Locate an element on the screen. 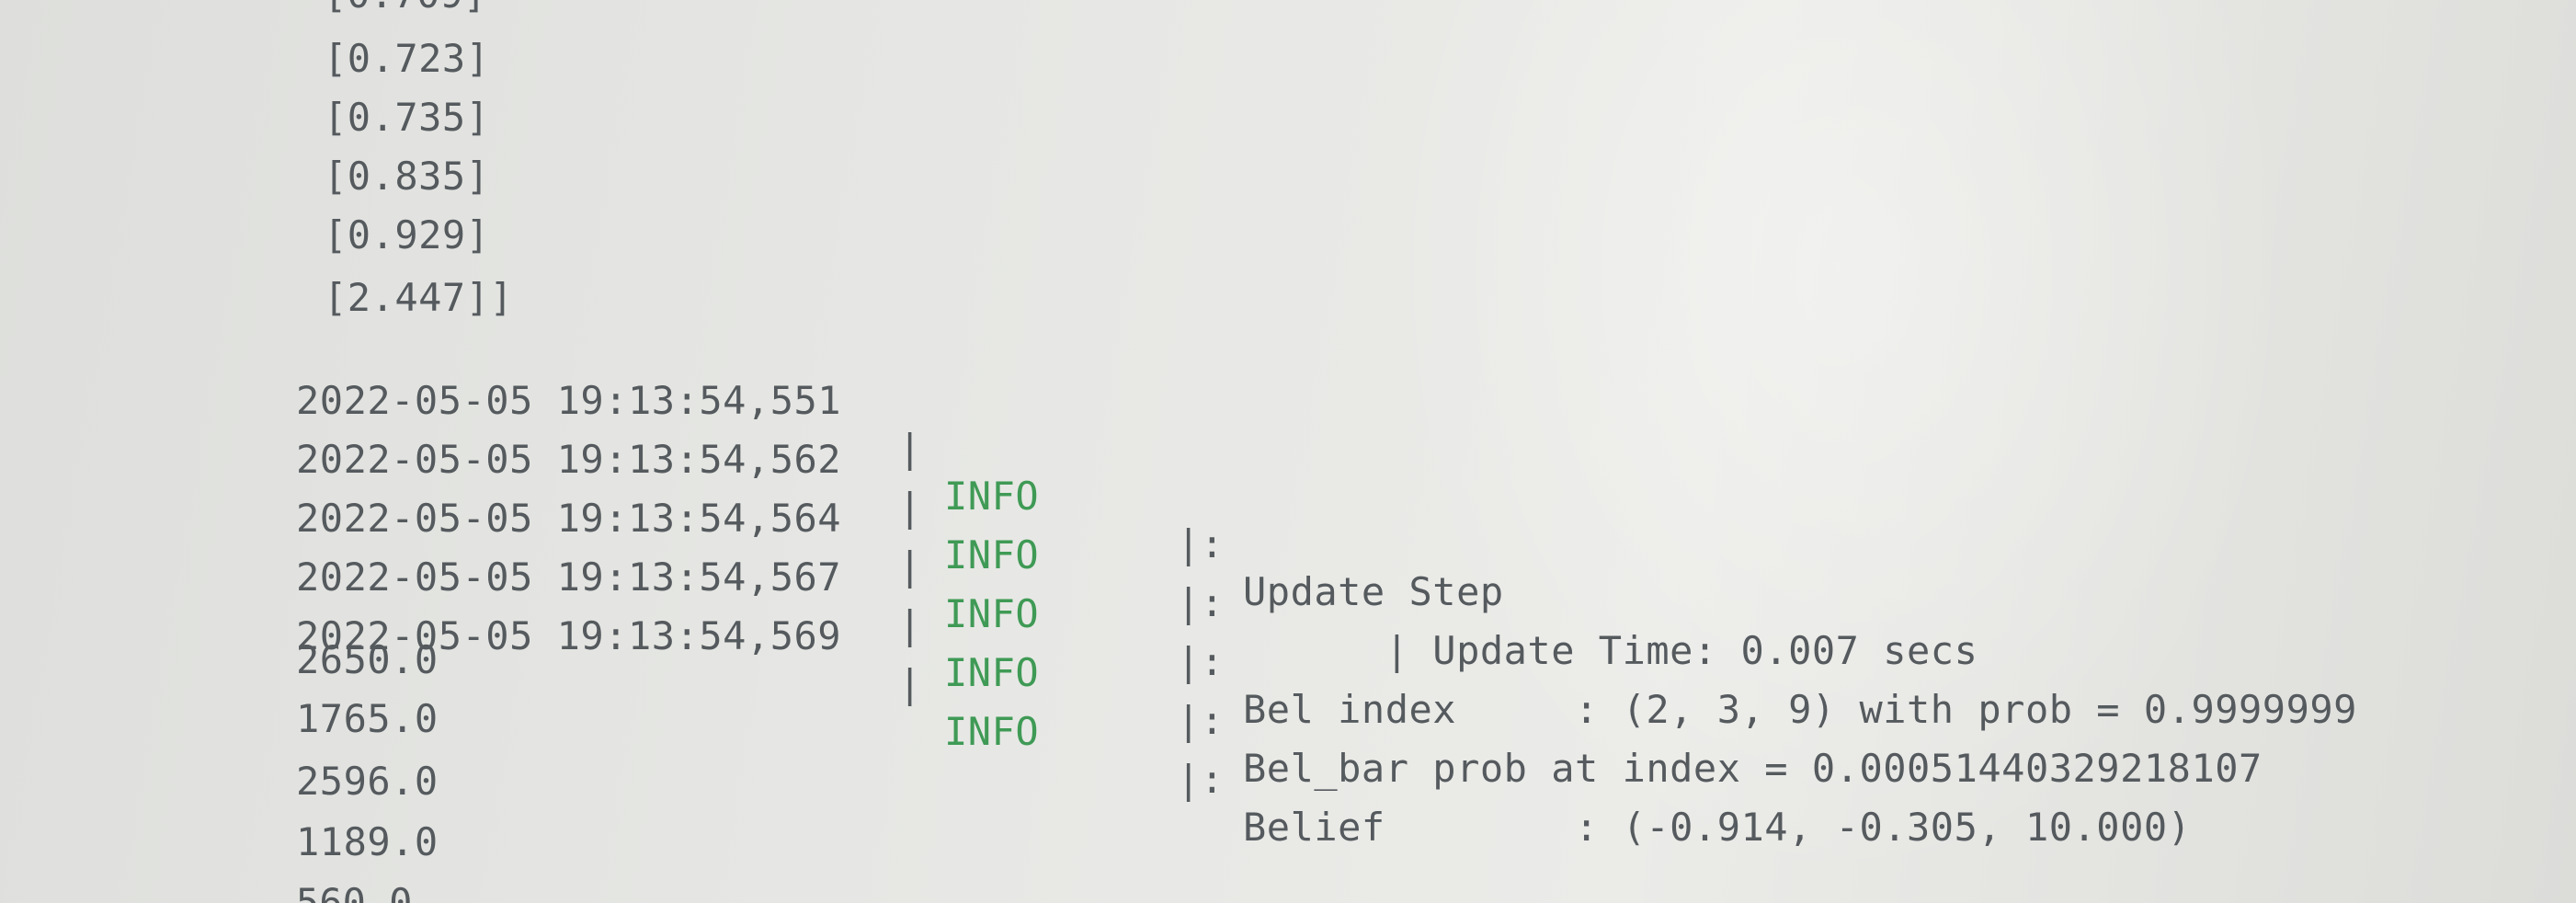 The width and height of the screenshot is (2576, 903). log-message: Belief : (-0.914, -0.305, 10.000) is located at coordinates (1717, 827).